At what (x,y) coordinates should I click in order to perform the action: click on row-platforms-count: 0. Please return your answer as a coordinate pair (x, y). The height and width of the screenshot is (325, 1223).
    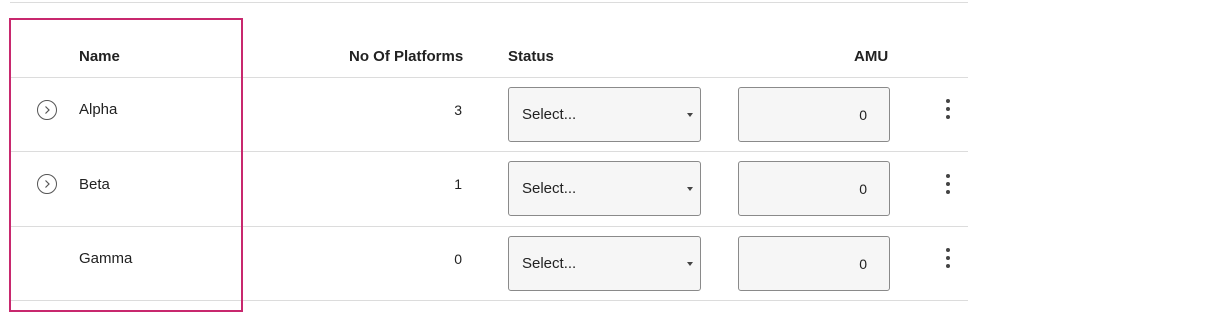
    Looking at the image, I should click on (458, 259).